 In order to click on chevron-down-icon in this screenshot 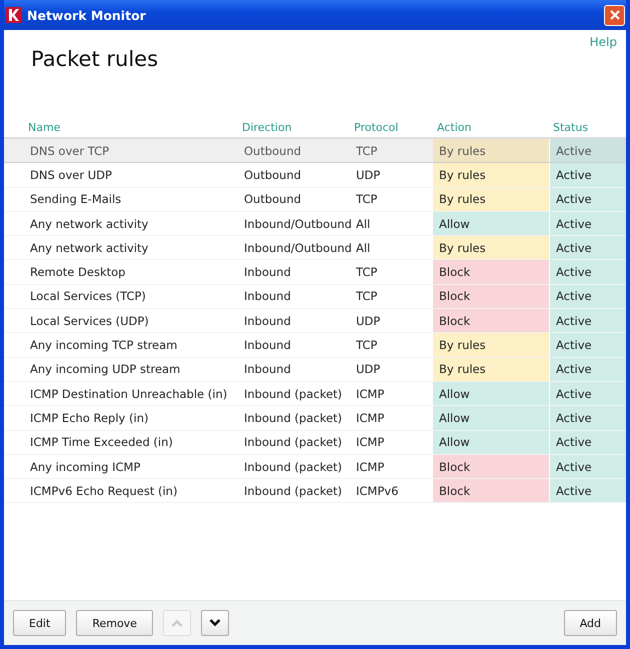, I will do `click(214, 623)`.